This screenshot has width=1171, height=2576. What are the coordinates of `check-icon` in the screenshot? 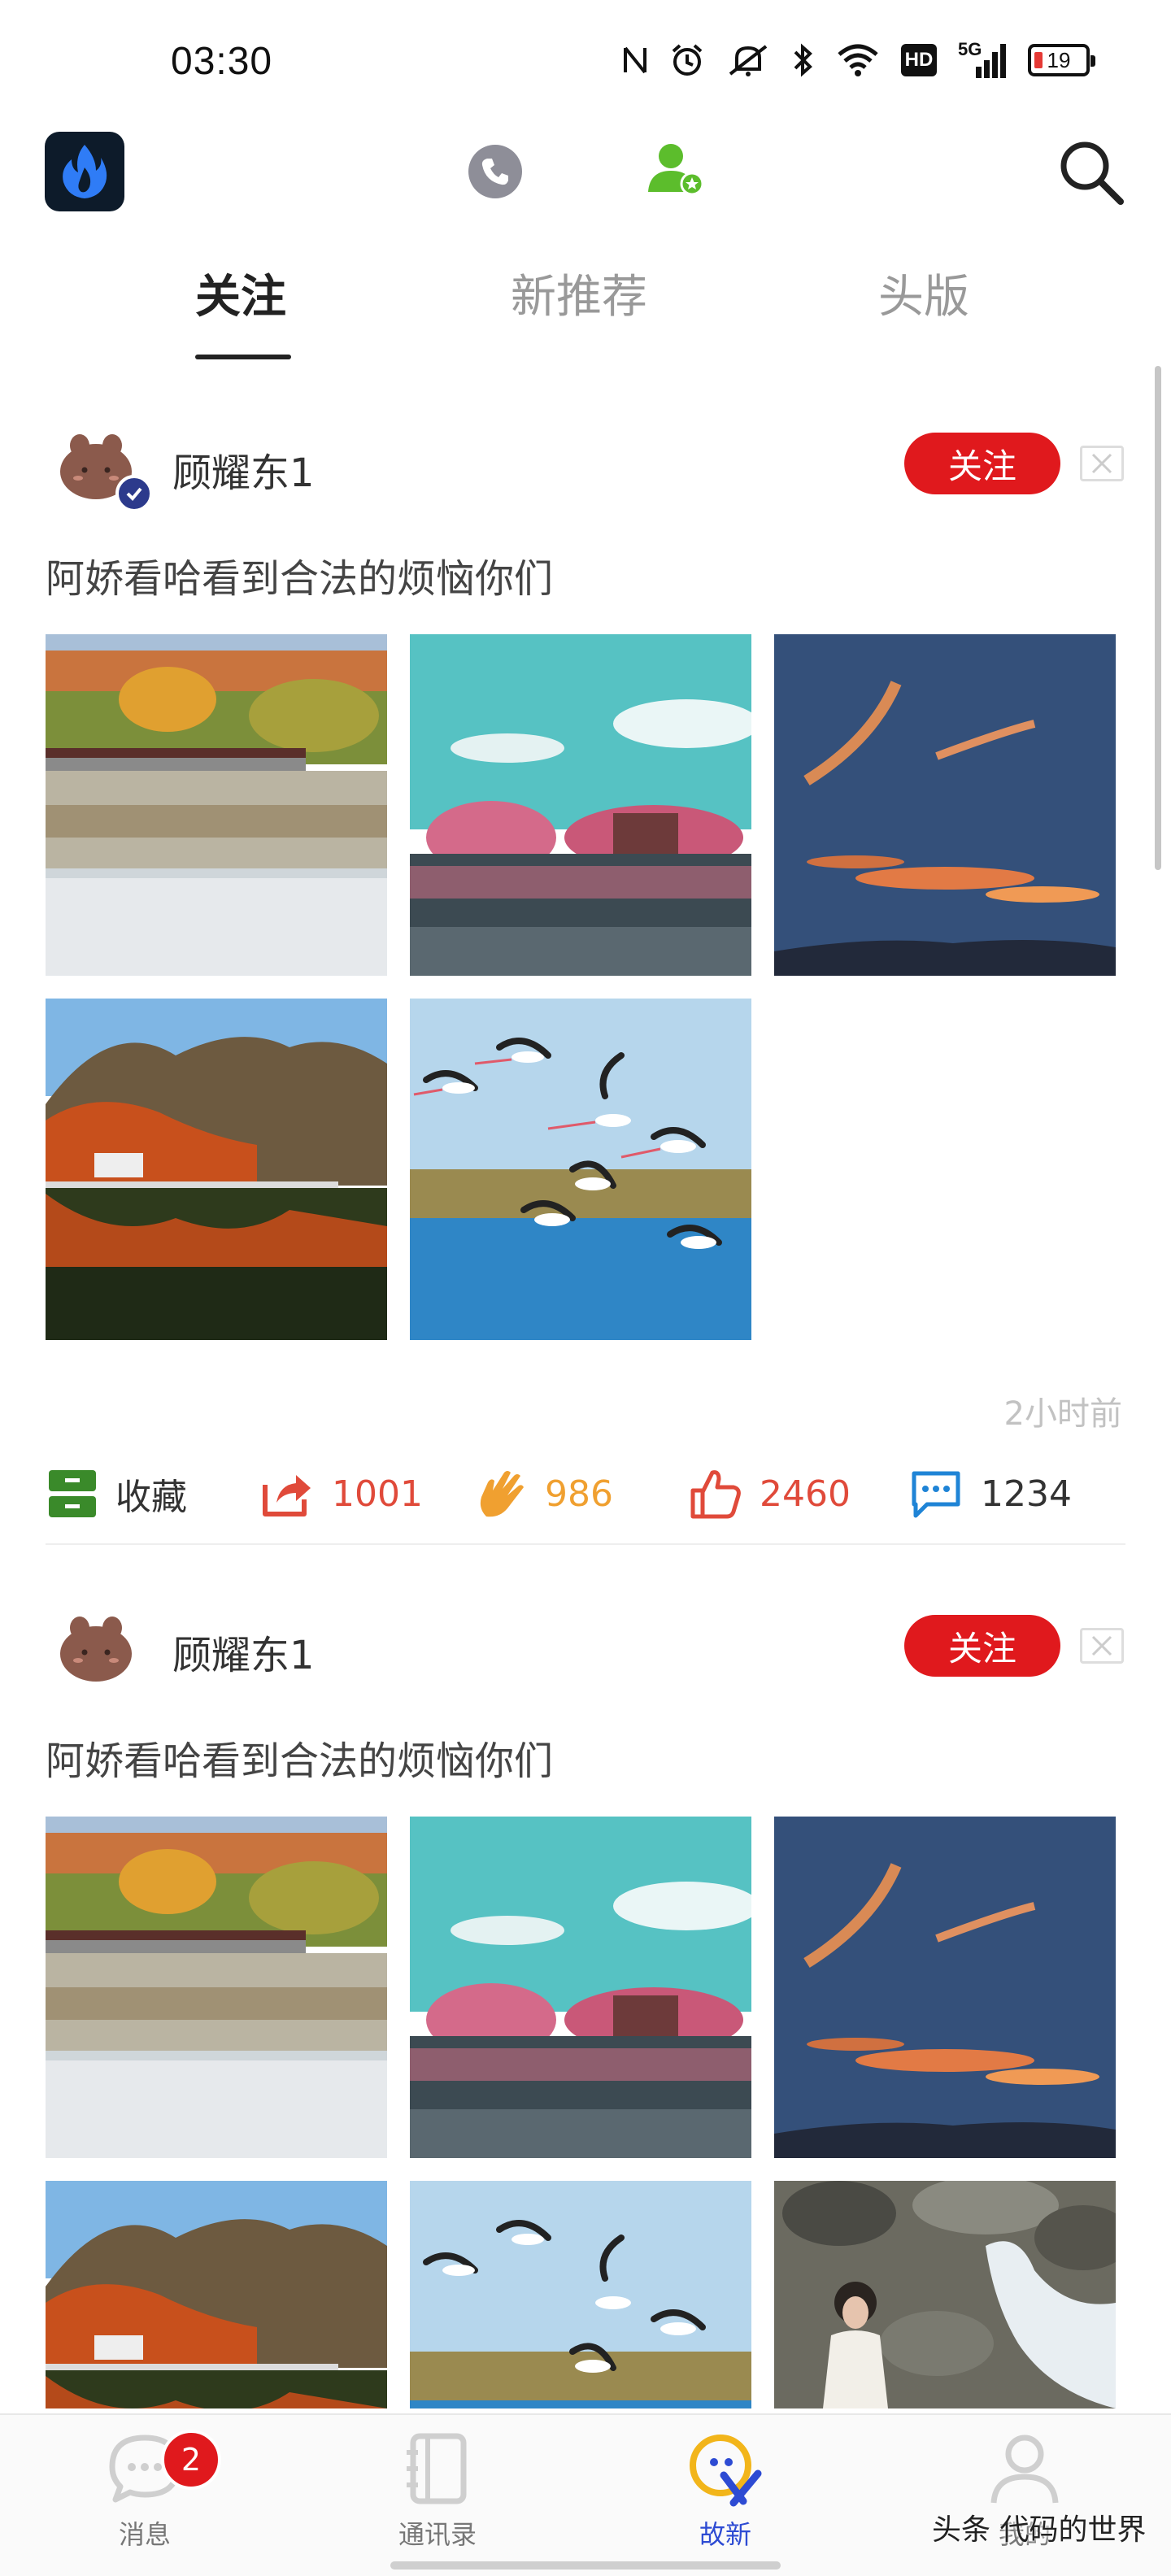 It's located at (134, 494).